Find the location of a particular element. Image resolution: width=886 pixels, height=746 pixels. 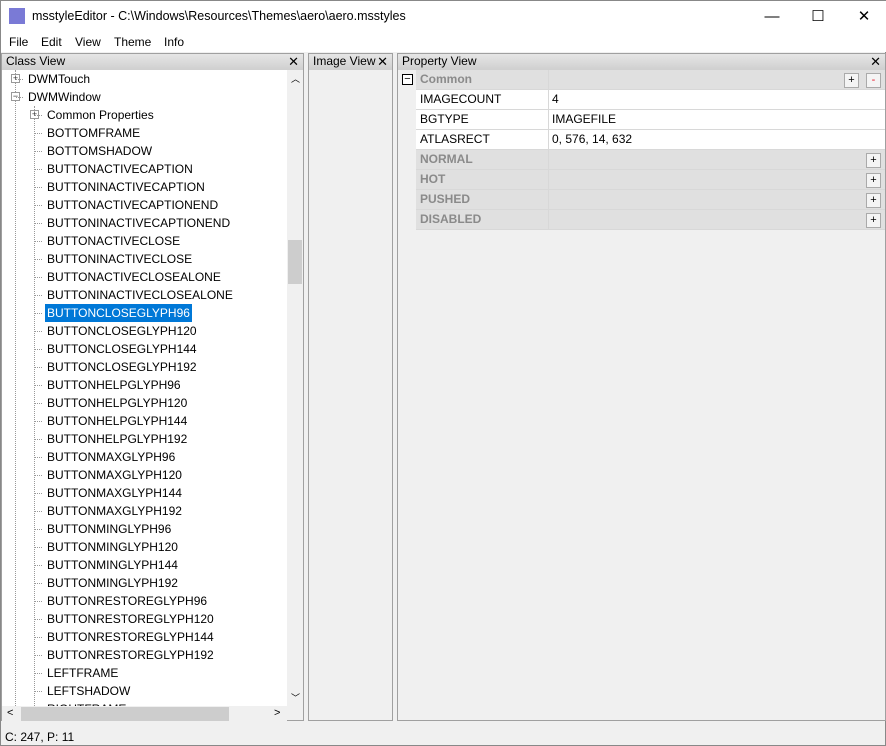

menu-theme: Theme is located at coordinates (132, 42).